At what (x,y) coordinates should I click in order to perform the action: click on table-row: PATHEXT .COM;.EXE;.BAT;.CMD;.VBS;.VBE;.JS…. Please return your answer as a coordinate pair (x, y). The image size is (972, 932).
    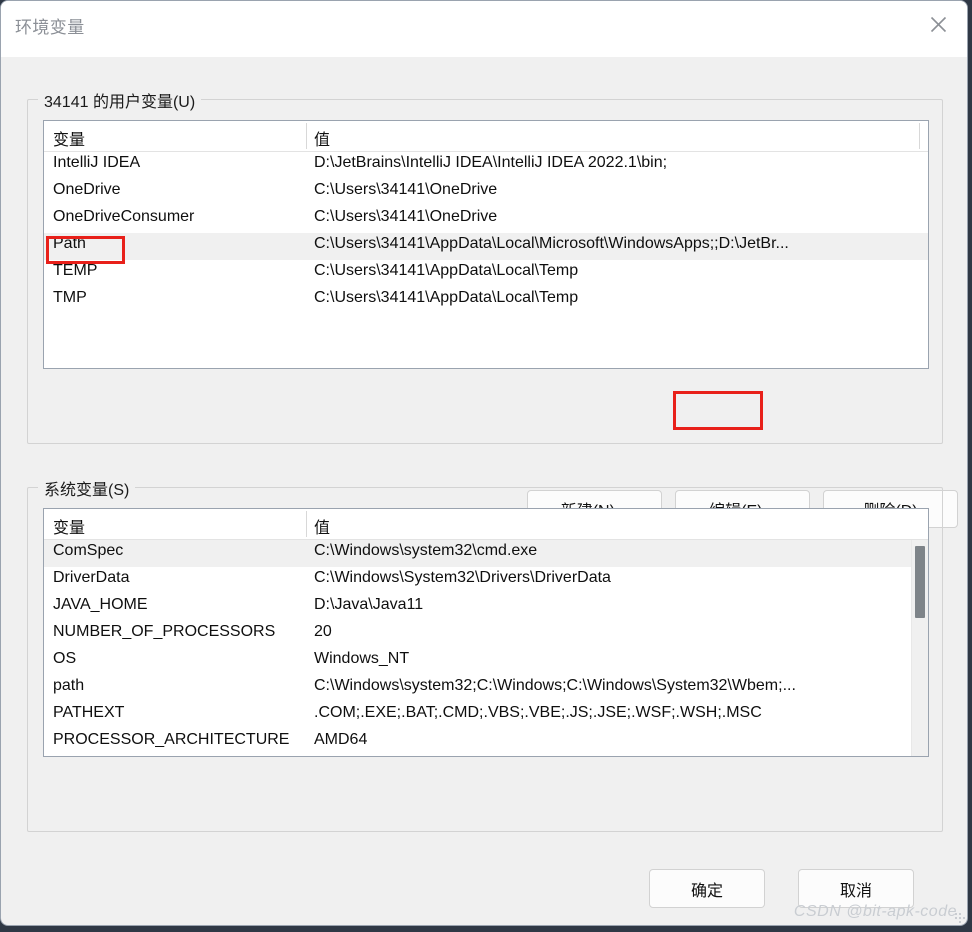
    Looking at the image, I should click on (486, 715).